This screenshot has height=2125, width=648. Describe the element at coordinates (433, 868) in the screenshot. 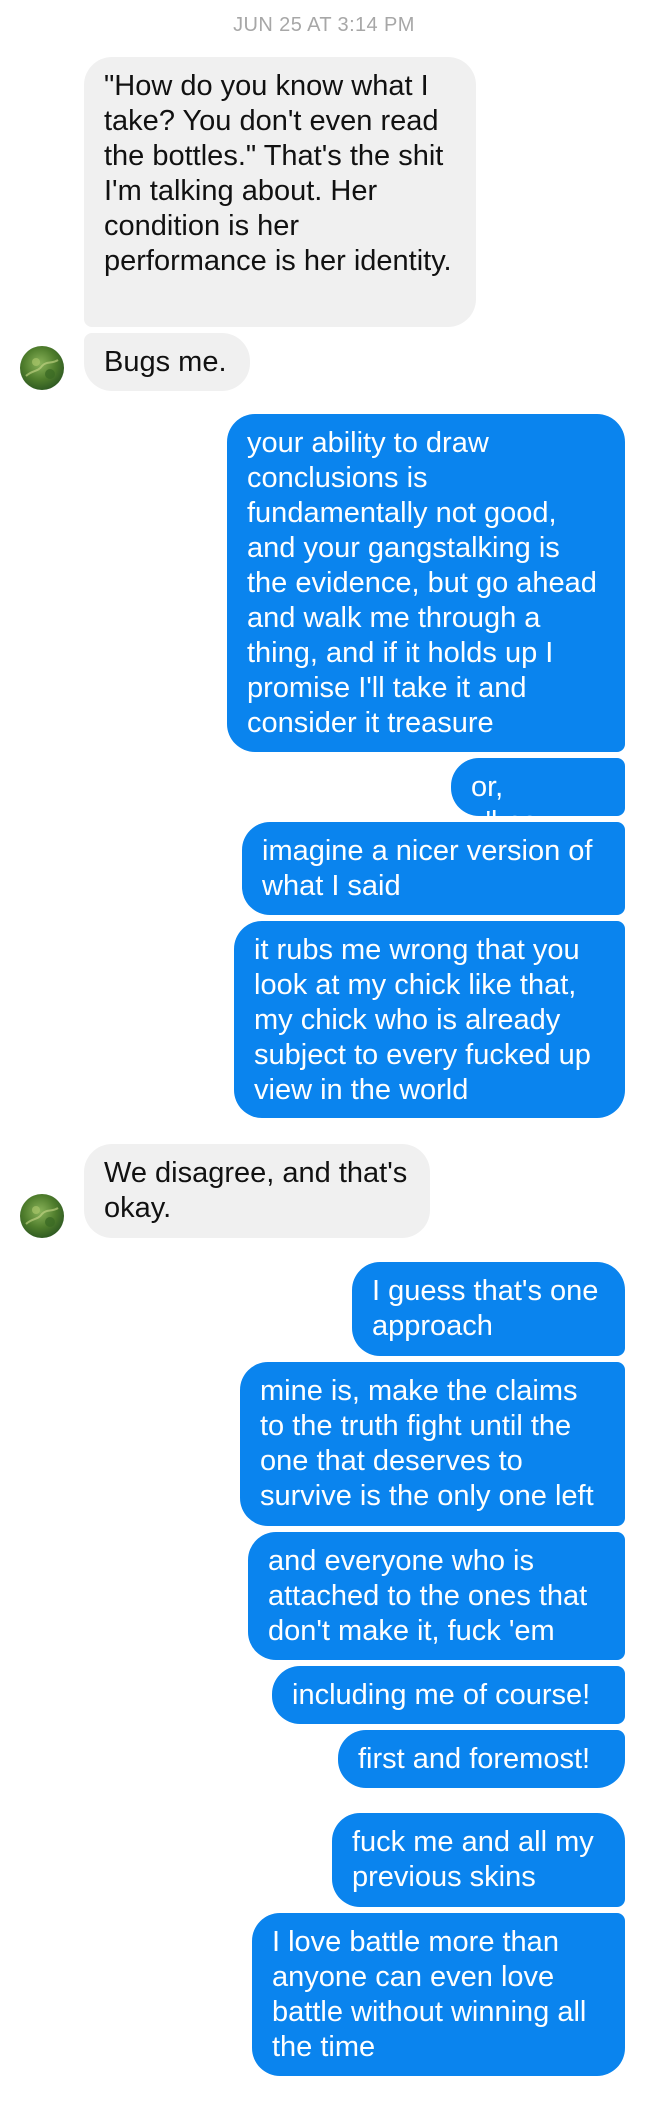

I see `outgoing-message-bubble: imagine a nicer version of what I said` at that location.